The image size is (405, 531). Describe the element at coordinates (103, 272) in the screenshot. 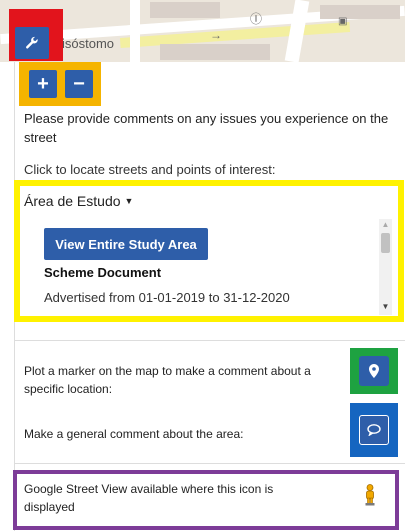

I see `scheme-document-title: Scheme Document` at that location.